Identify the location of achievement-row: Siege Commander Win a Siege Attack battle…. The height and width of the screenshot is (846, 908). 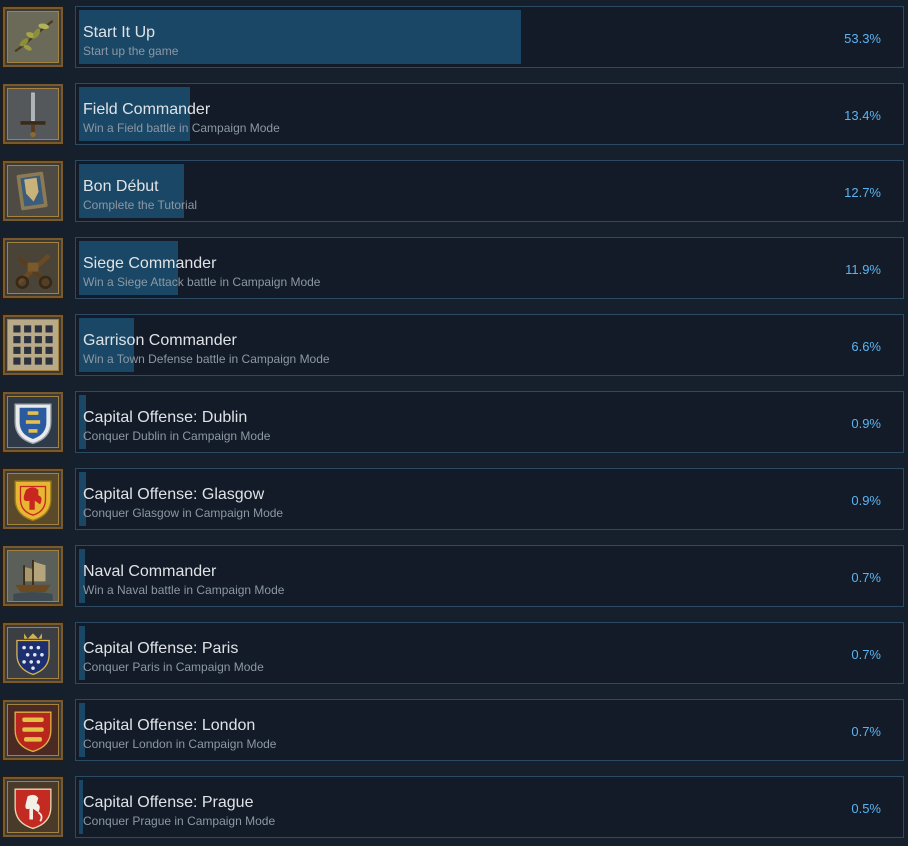
(454, 268).